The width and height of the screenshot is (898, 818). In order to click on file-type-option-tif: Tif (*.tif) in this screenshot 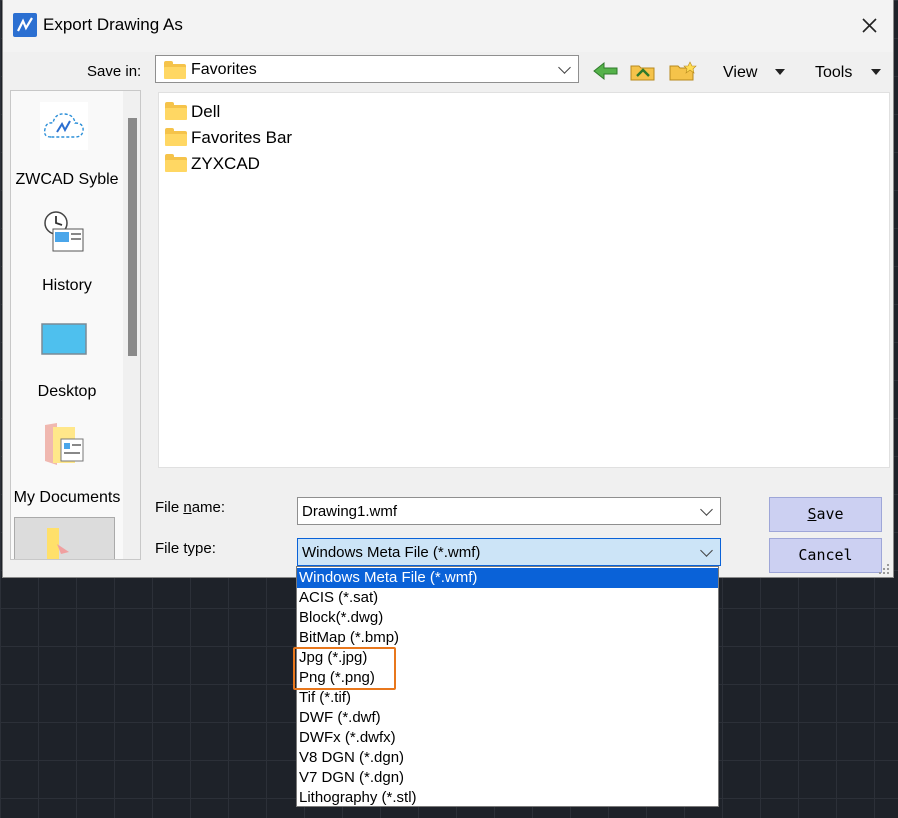, I will do `click(507, 698)`.